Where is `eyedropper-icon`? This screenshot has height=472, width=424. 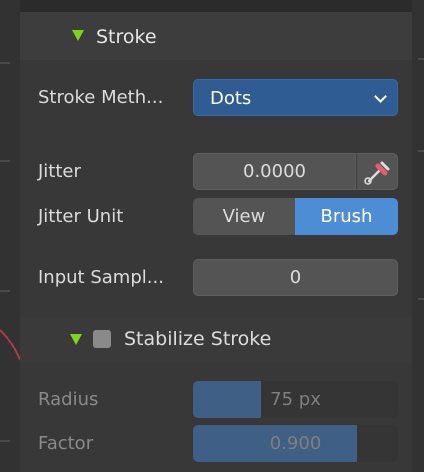
eyedropper-icon is located at coordinates (377, 173).